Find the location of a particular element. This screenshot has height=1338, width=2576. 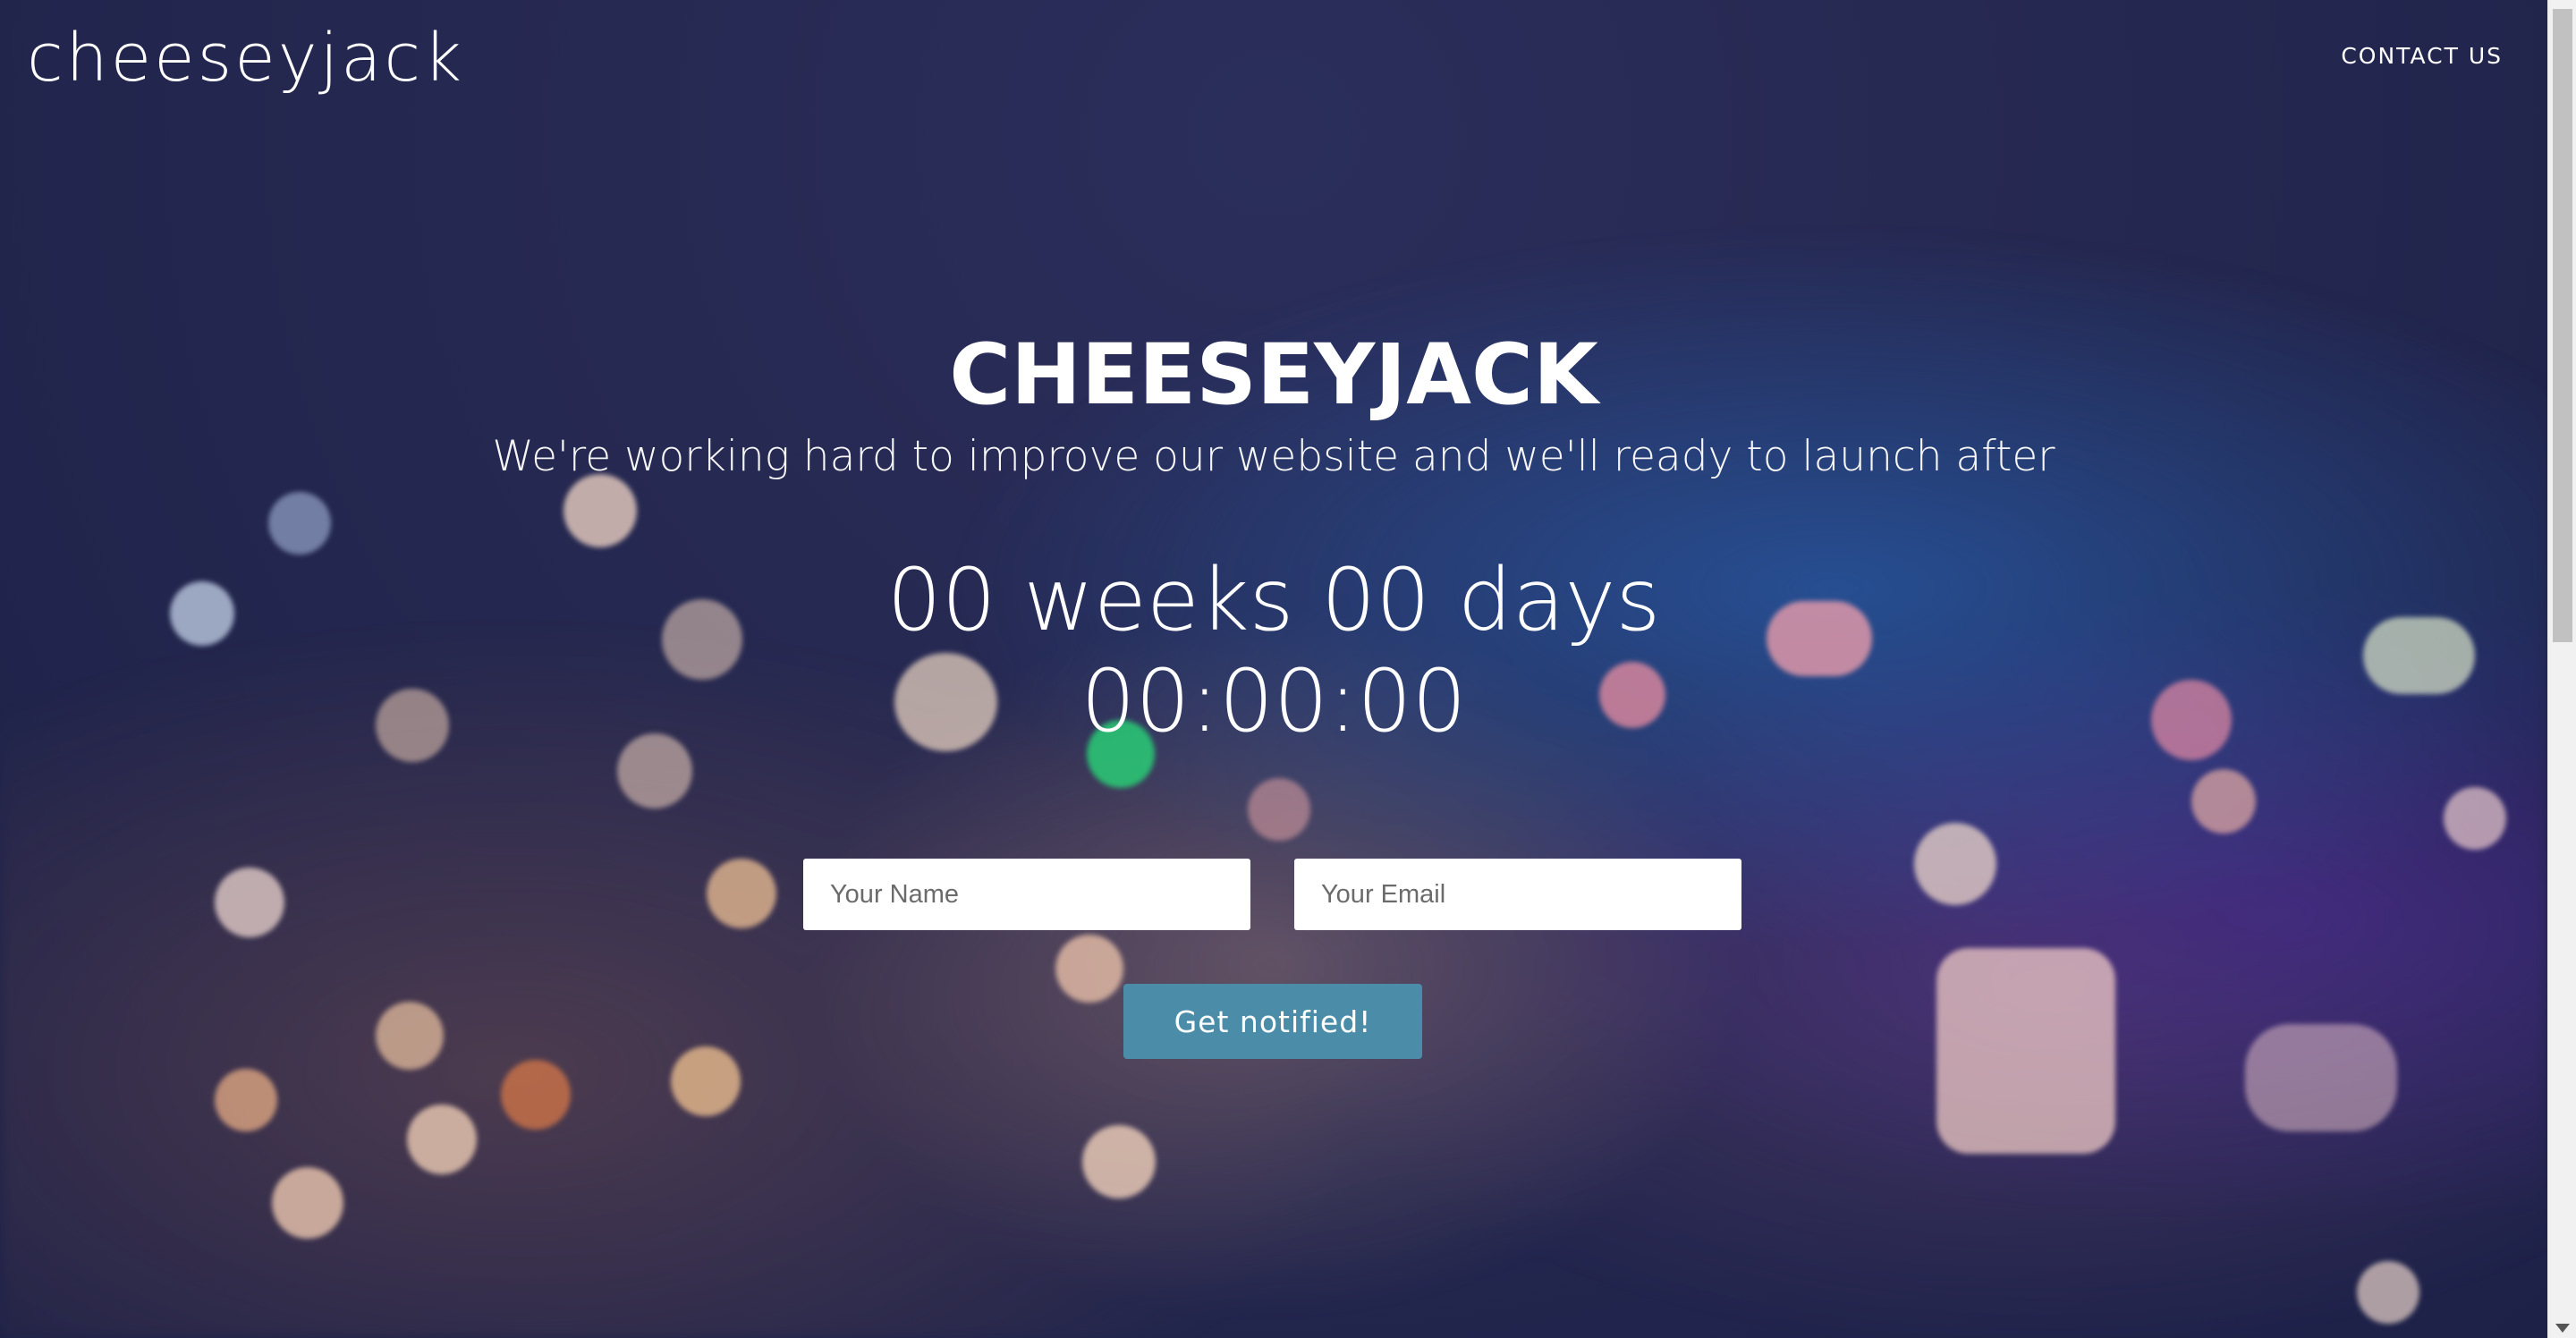

email-input is located at coordinates (1517, 894).